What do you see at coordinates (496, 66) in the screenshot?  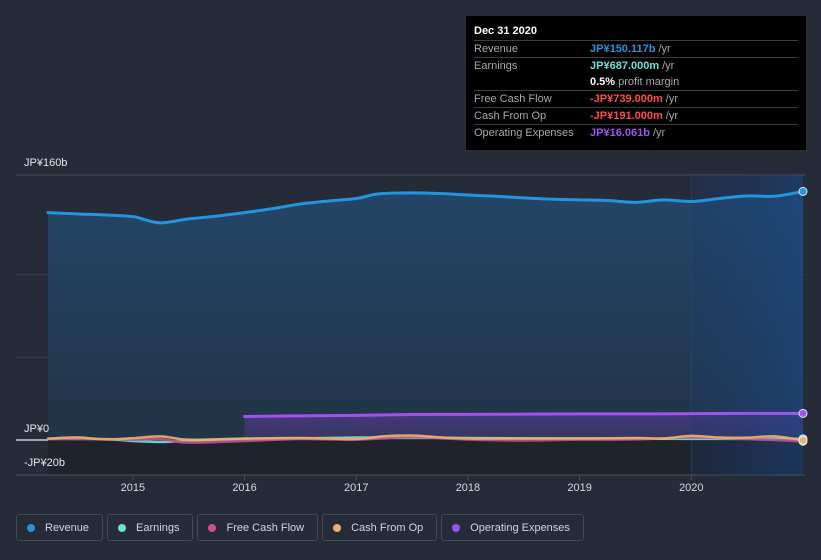 I see `tooltip-label: Earnings` at bounding box center [496, 66].